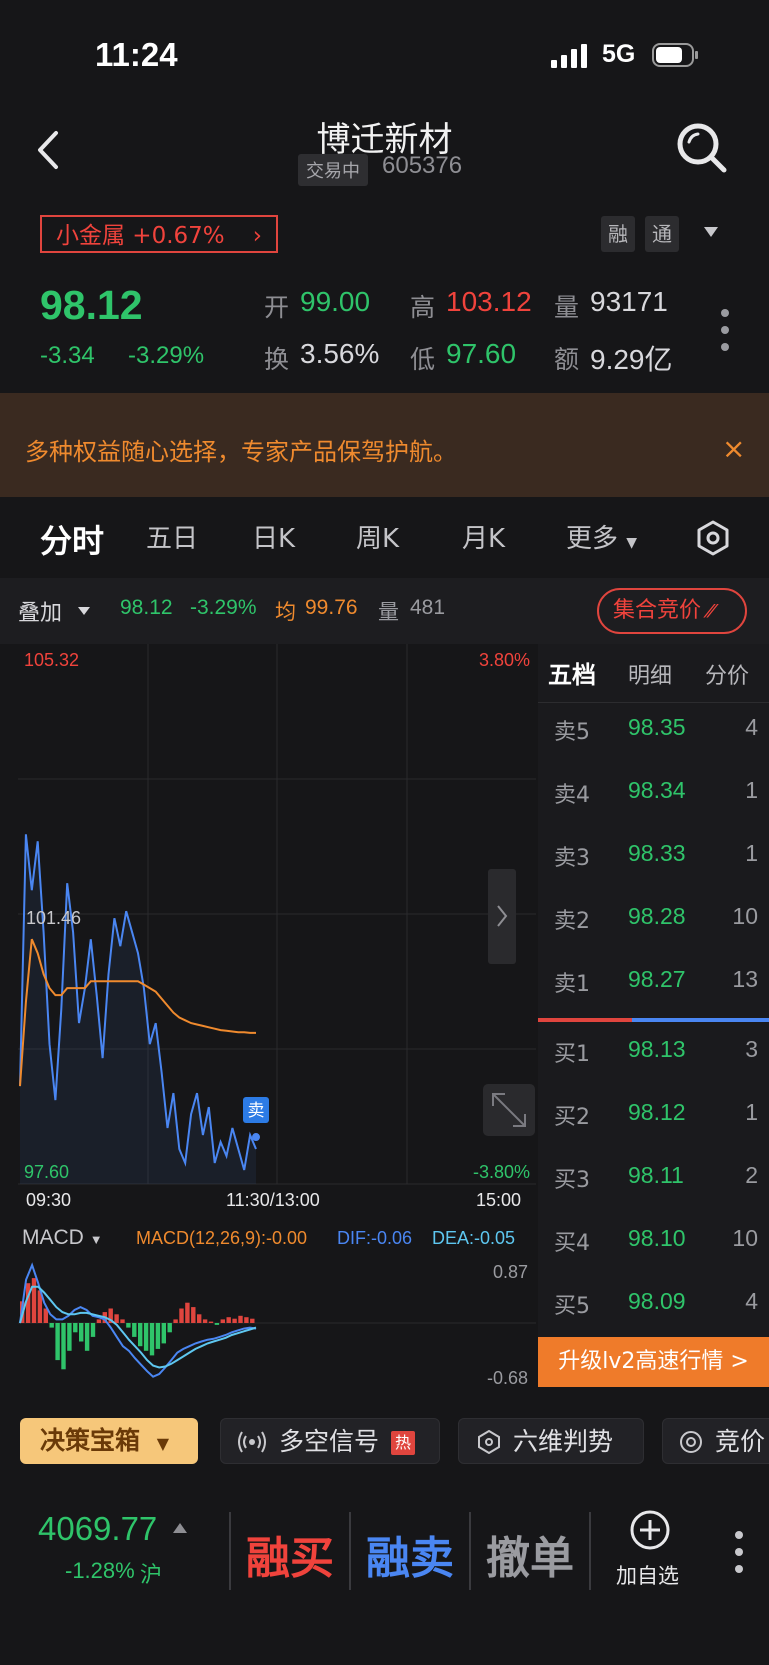  I want to click on price-change-pct: -3.29%, so click(166, 355).